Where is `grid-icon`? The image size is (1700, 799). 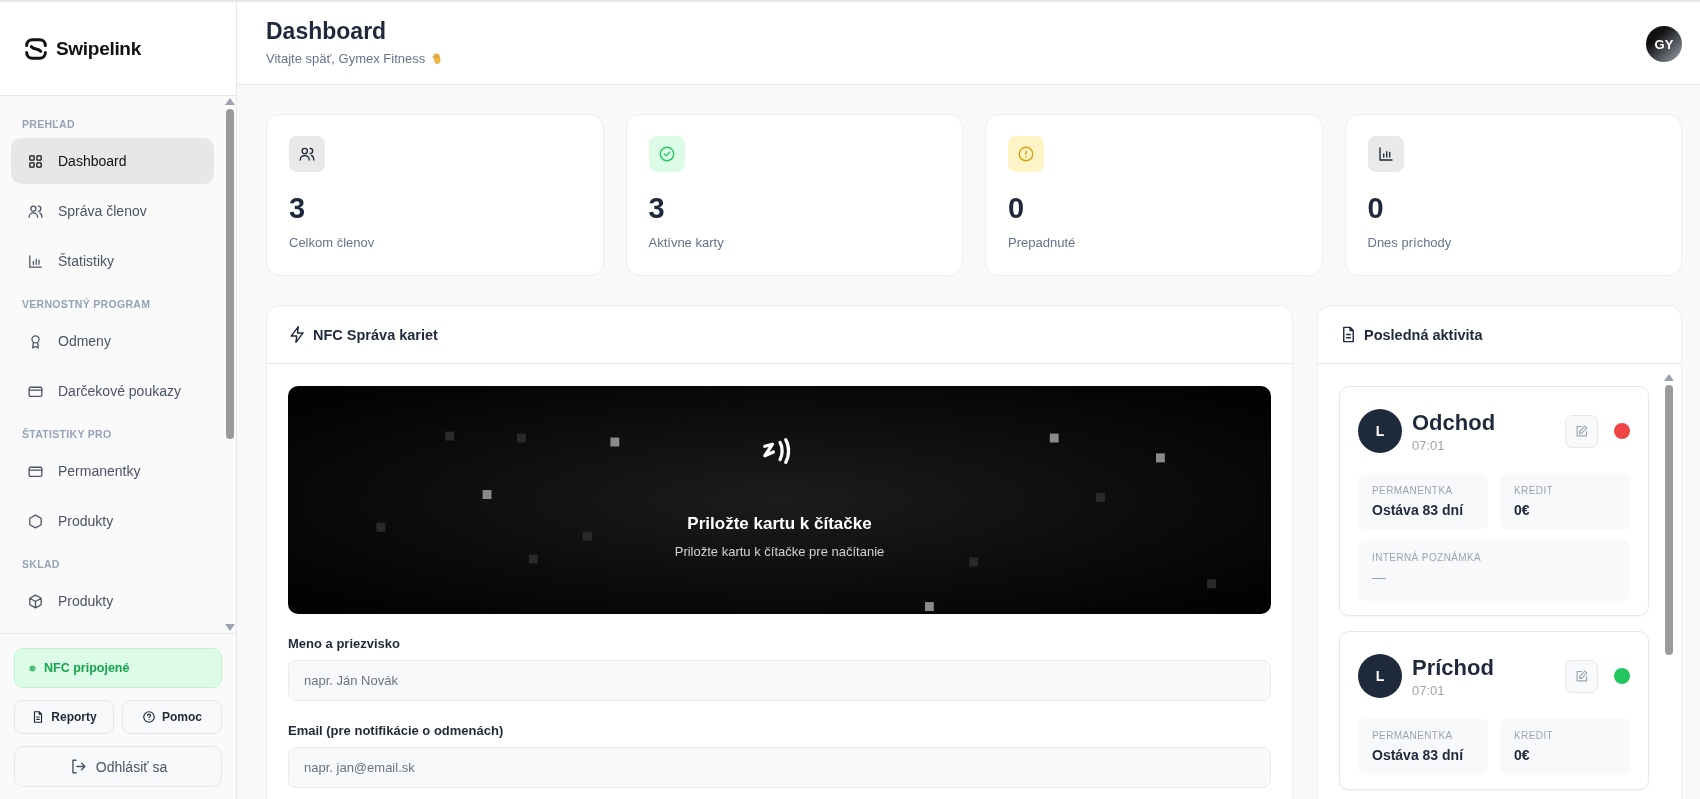
grid-icon is located at coordinates (35, 161).